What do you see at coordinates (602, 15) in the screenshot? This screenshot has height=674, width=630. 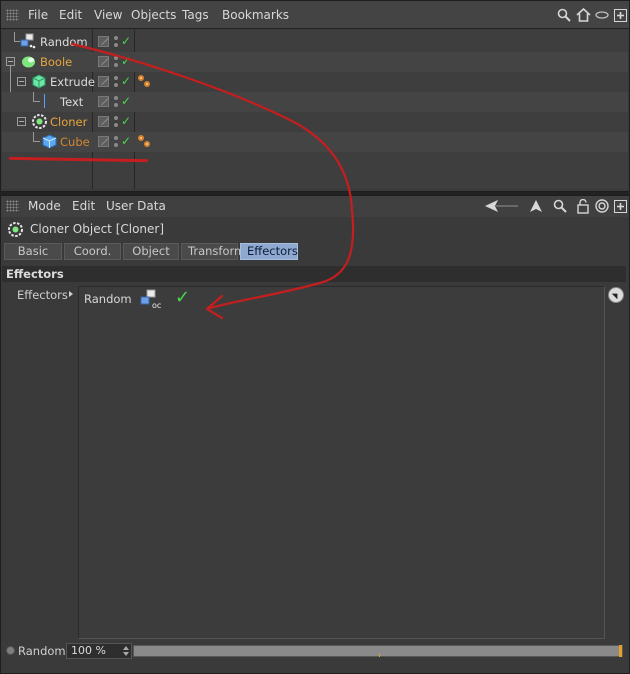 I see `link-icon` at bounding box center [602, 15].